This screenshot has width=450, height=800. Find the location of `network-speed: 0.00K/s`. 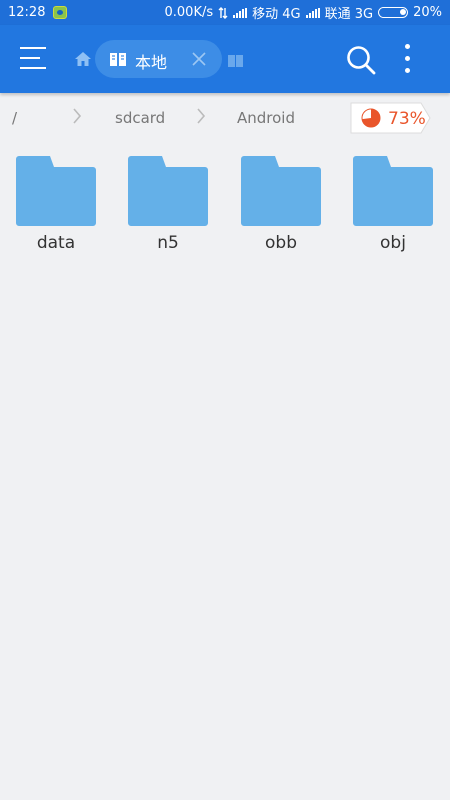

network-speed: 0.00K/s is located at coordinates (189, 12).